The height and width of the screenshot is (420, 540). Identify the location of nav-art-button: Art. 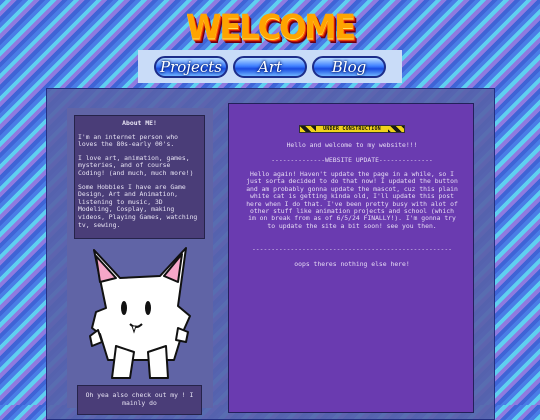
(270, 66).